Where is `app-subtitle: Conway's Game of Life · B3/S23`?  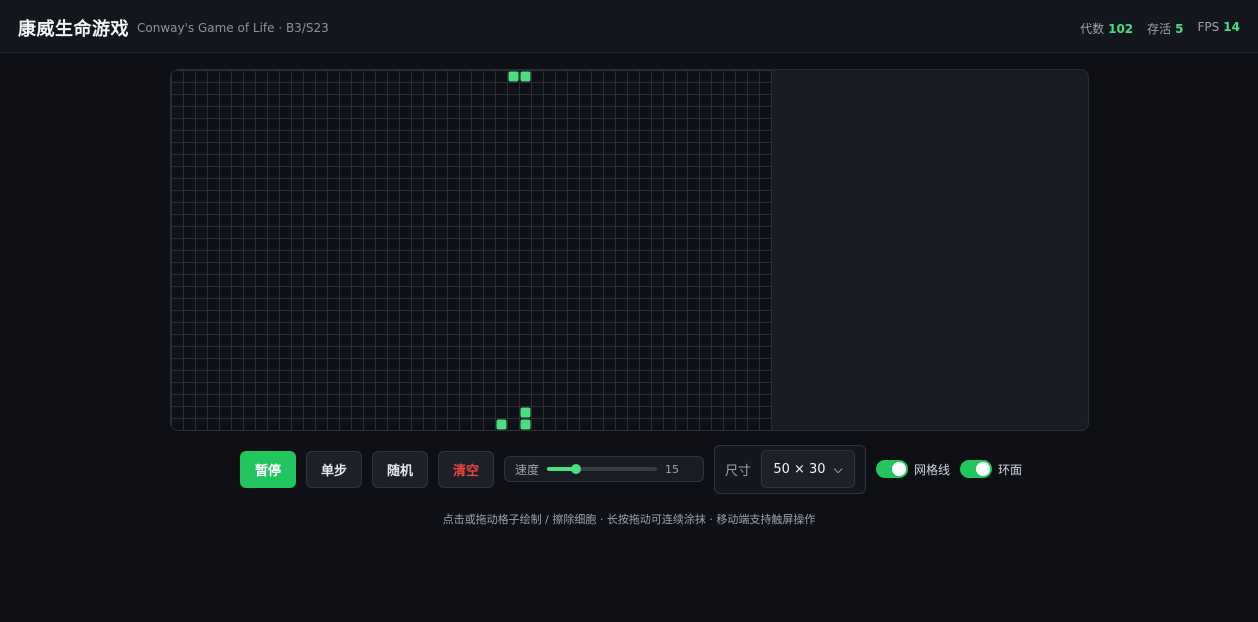
app-subtitle: Conway's Game of Life · B3/S23 is located at coordinates (233, 28).